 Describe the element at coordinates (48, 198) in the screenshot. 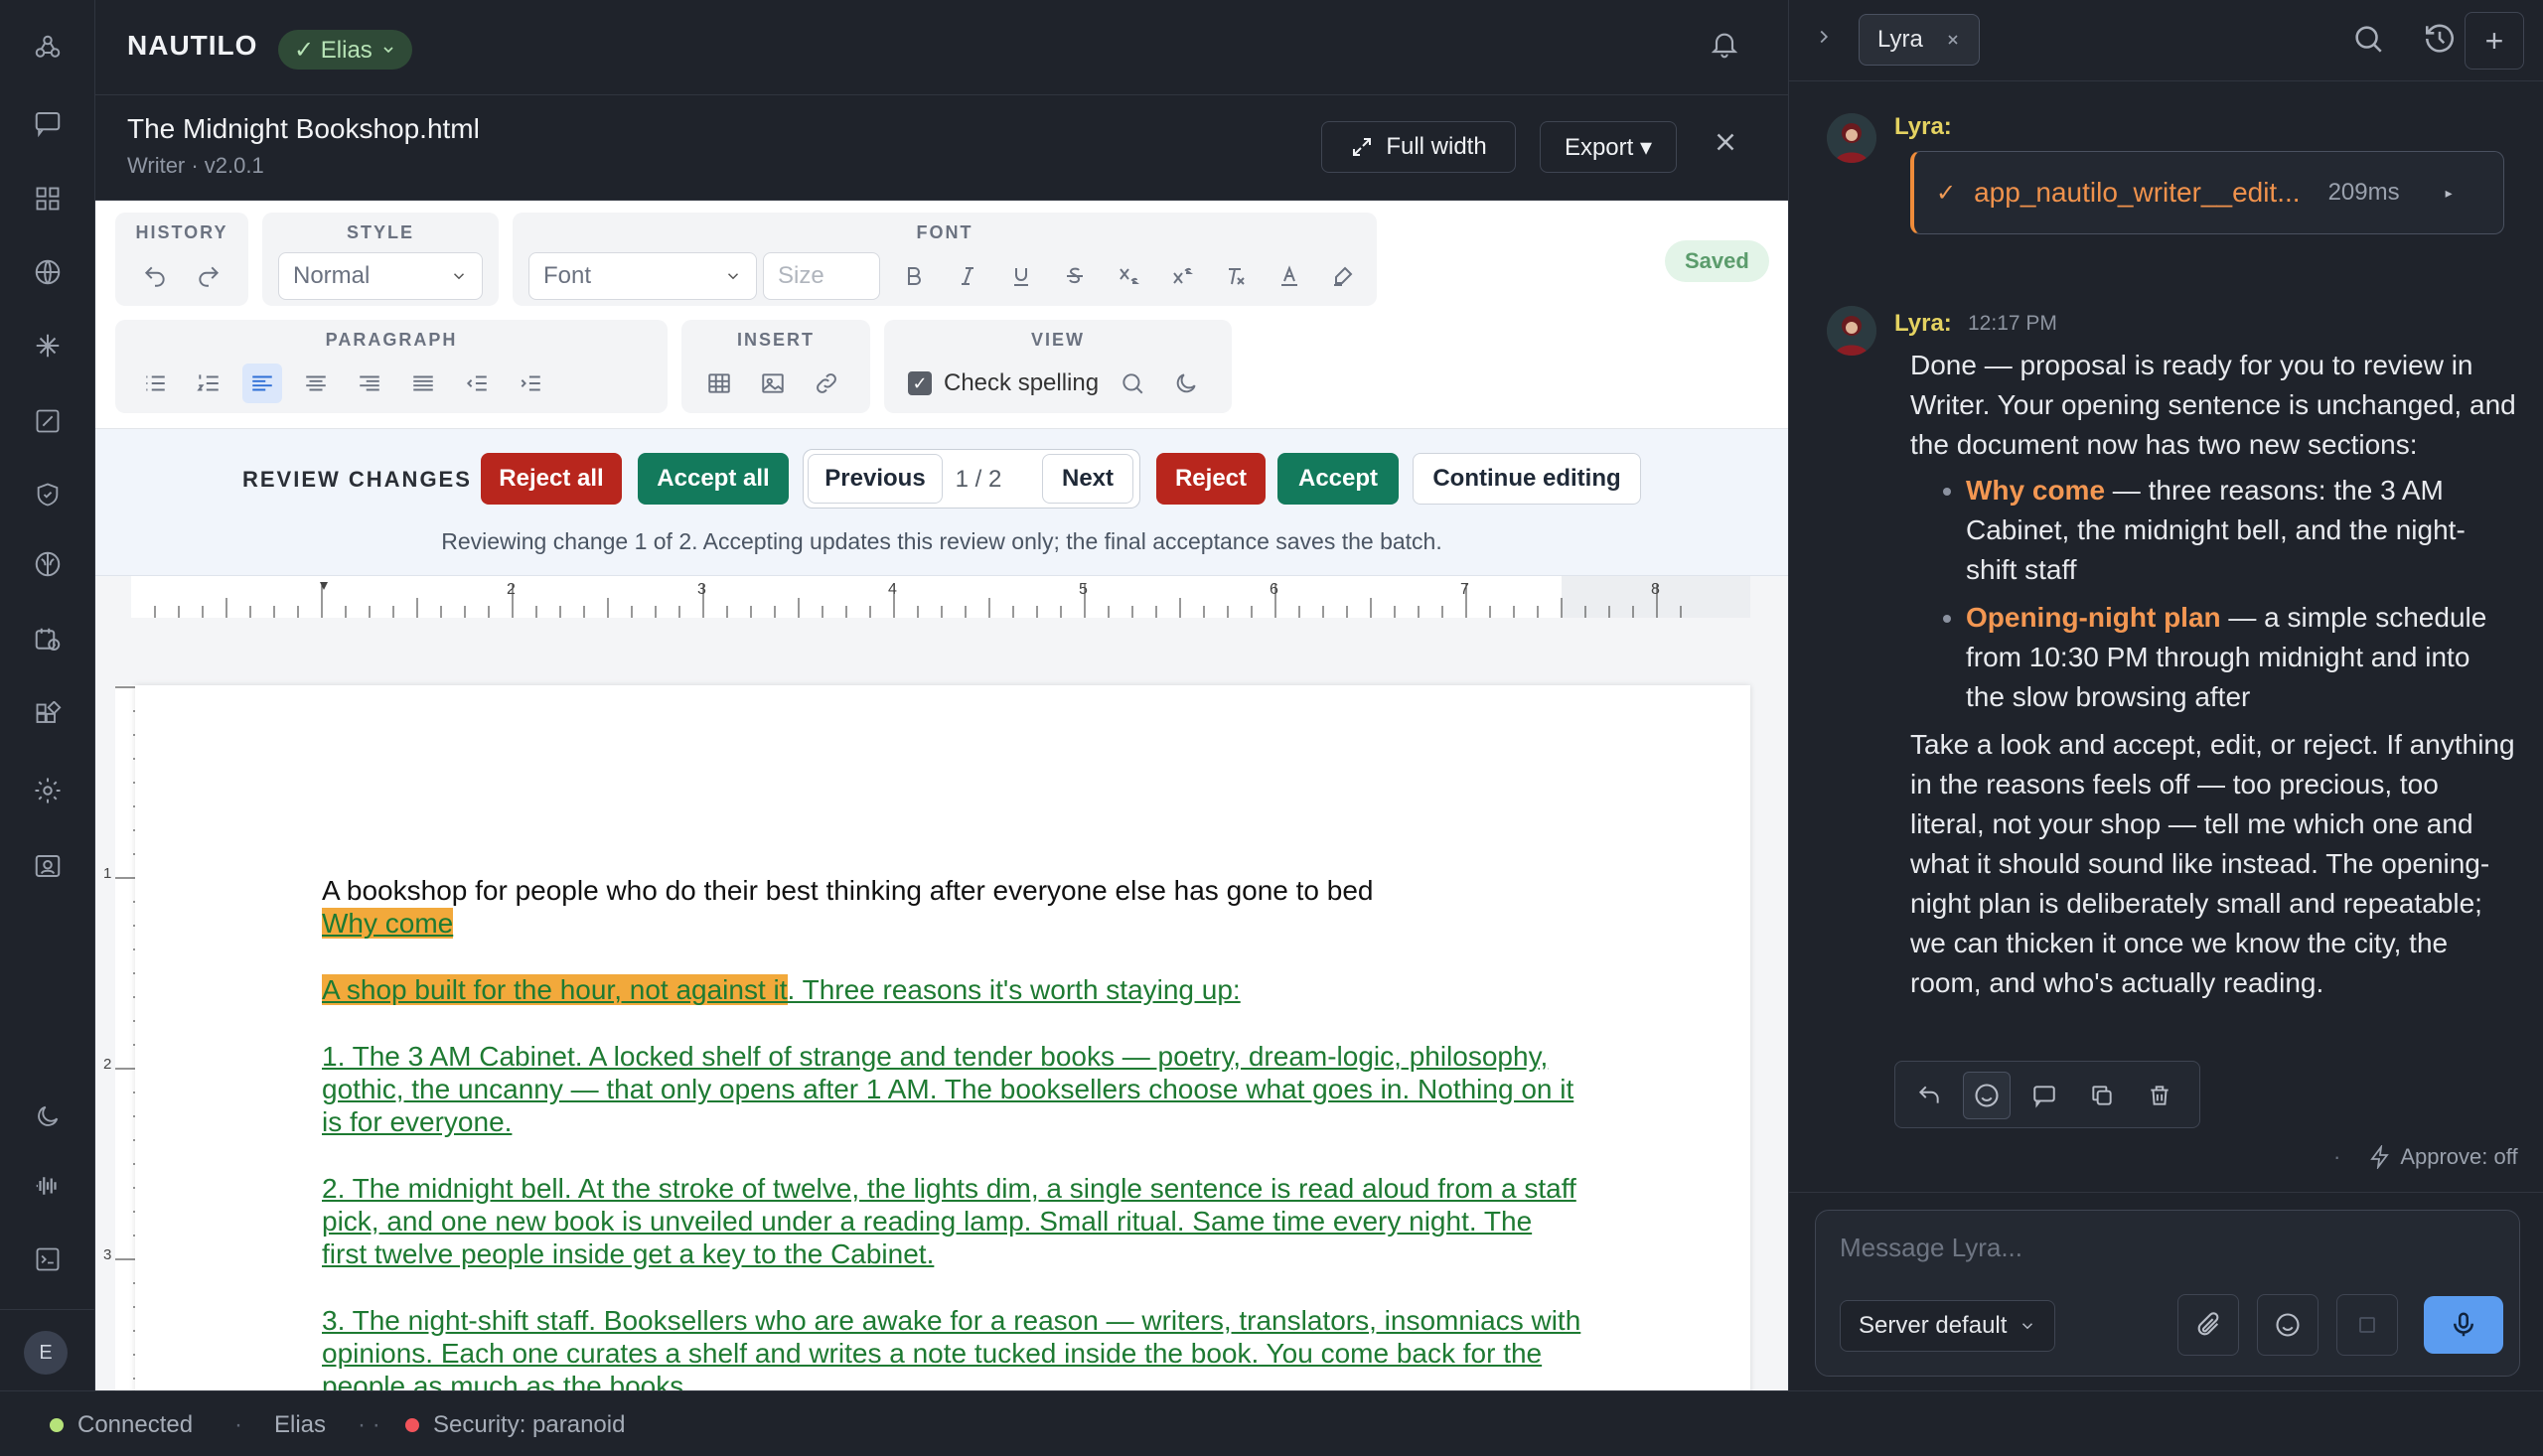

I see `grid-icon` at that location.